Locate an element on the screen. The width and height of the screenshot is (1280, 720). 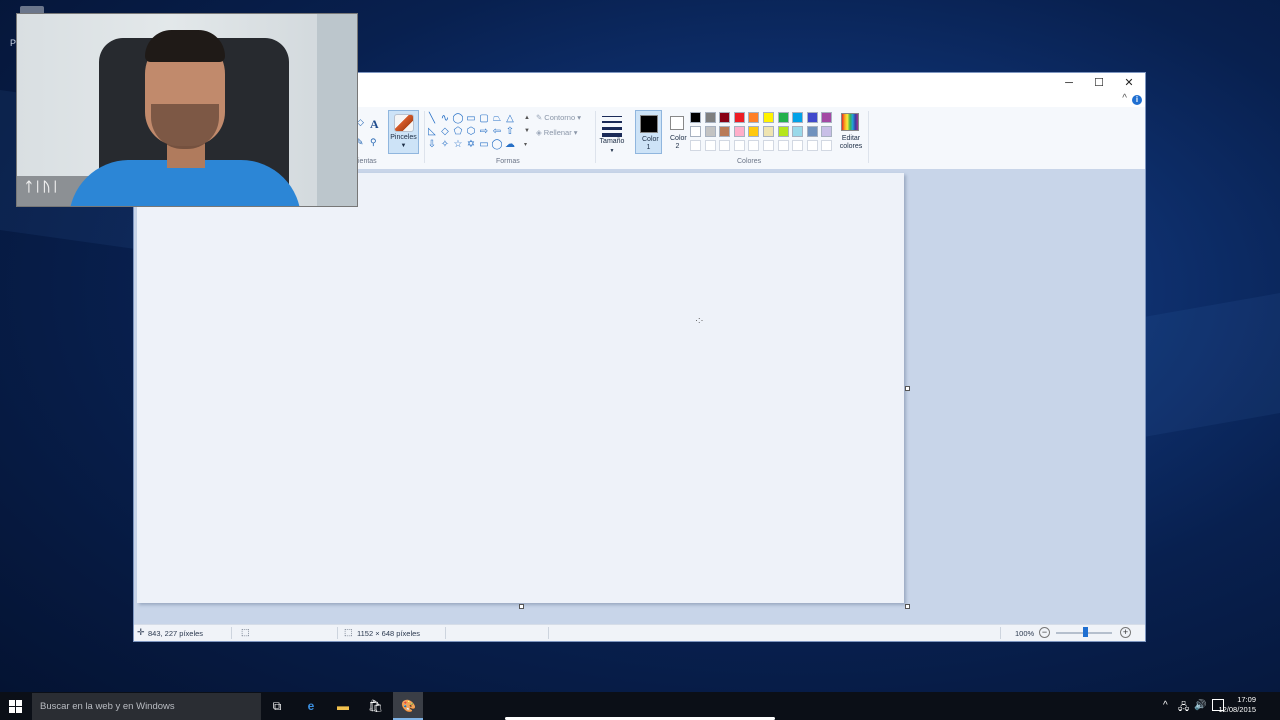
start-button is located at coordinates (15, 706).